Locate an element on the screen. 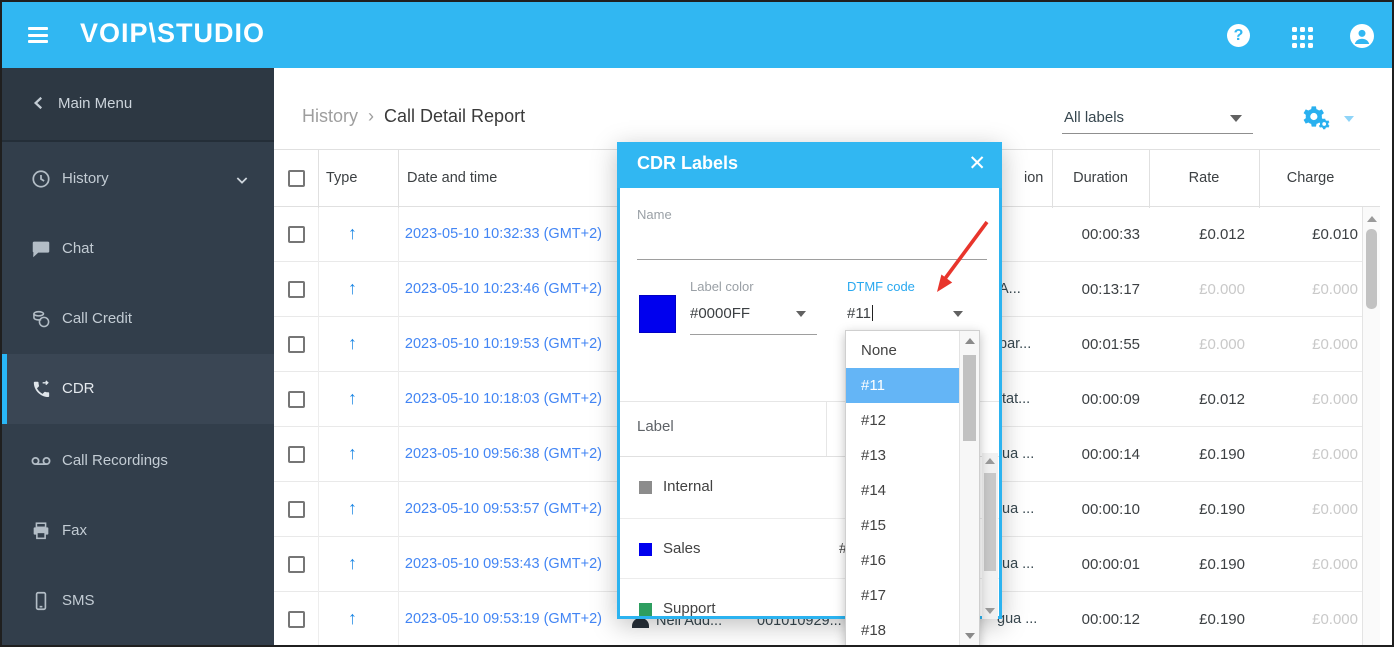 The height and width of the screenshot is (647, 1394). col-header-type: Type is located at coordinates (341, 178).